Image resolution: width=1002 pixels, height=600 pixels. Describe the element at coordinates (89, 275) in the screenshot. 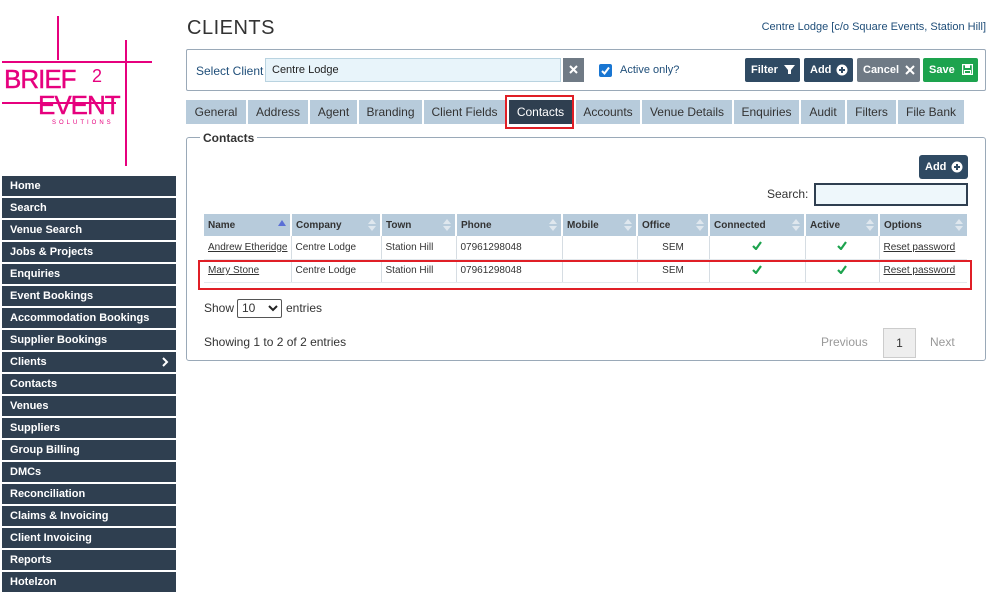

I see `sidebar-item-enquiries: Enquiries` at that location.